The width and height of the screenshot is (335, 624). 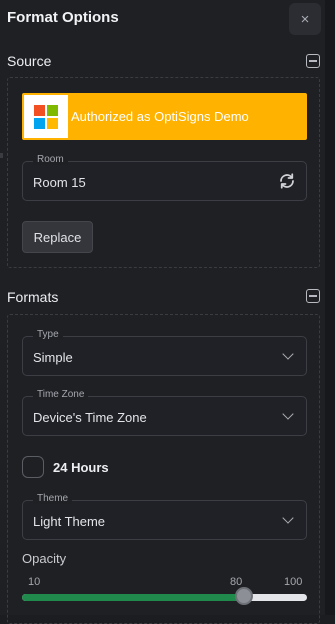 What do you see at coordinates (33, 297) in the screenshot?
I see `formats-section-title: Formats` at bounding box center [33, 297].